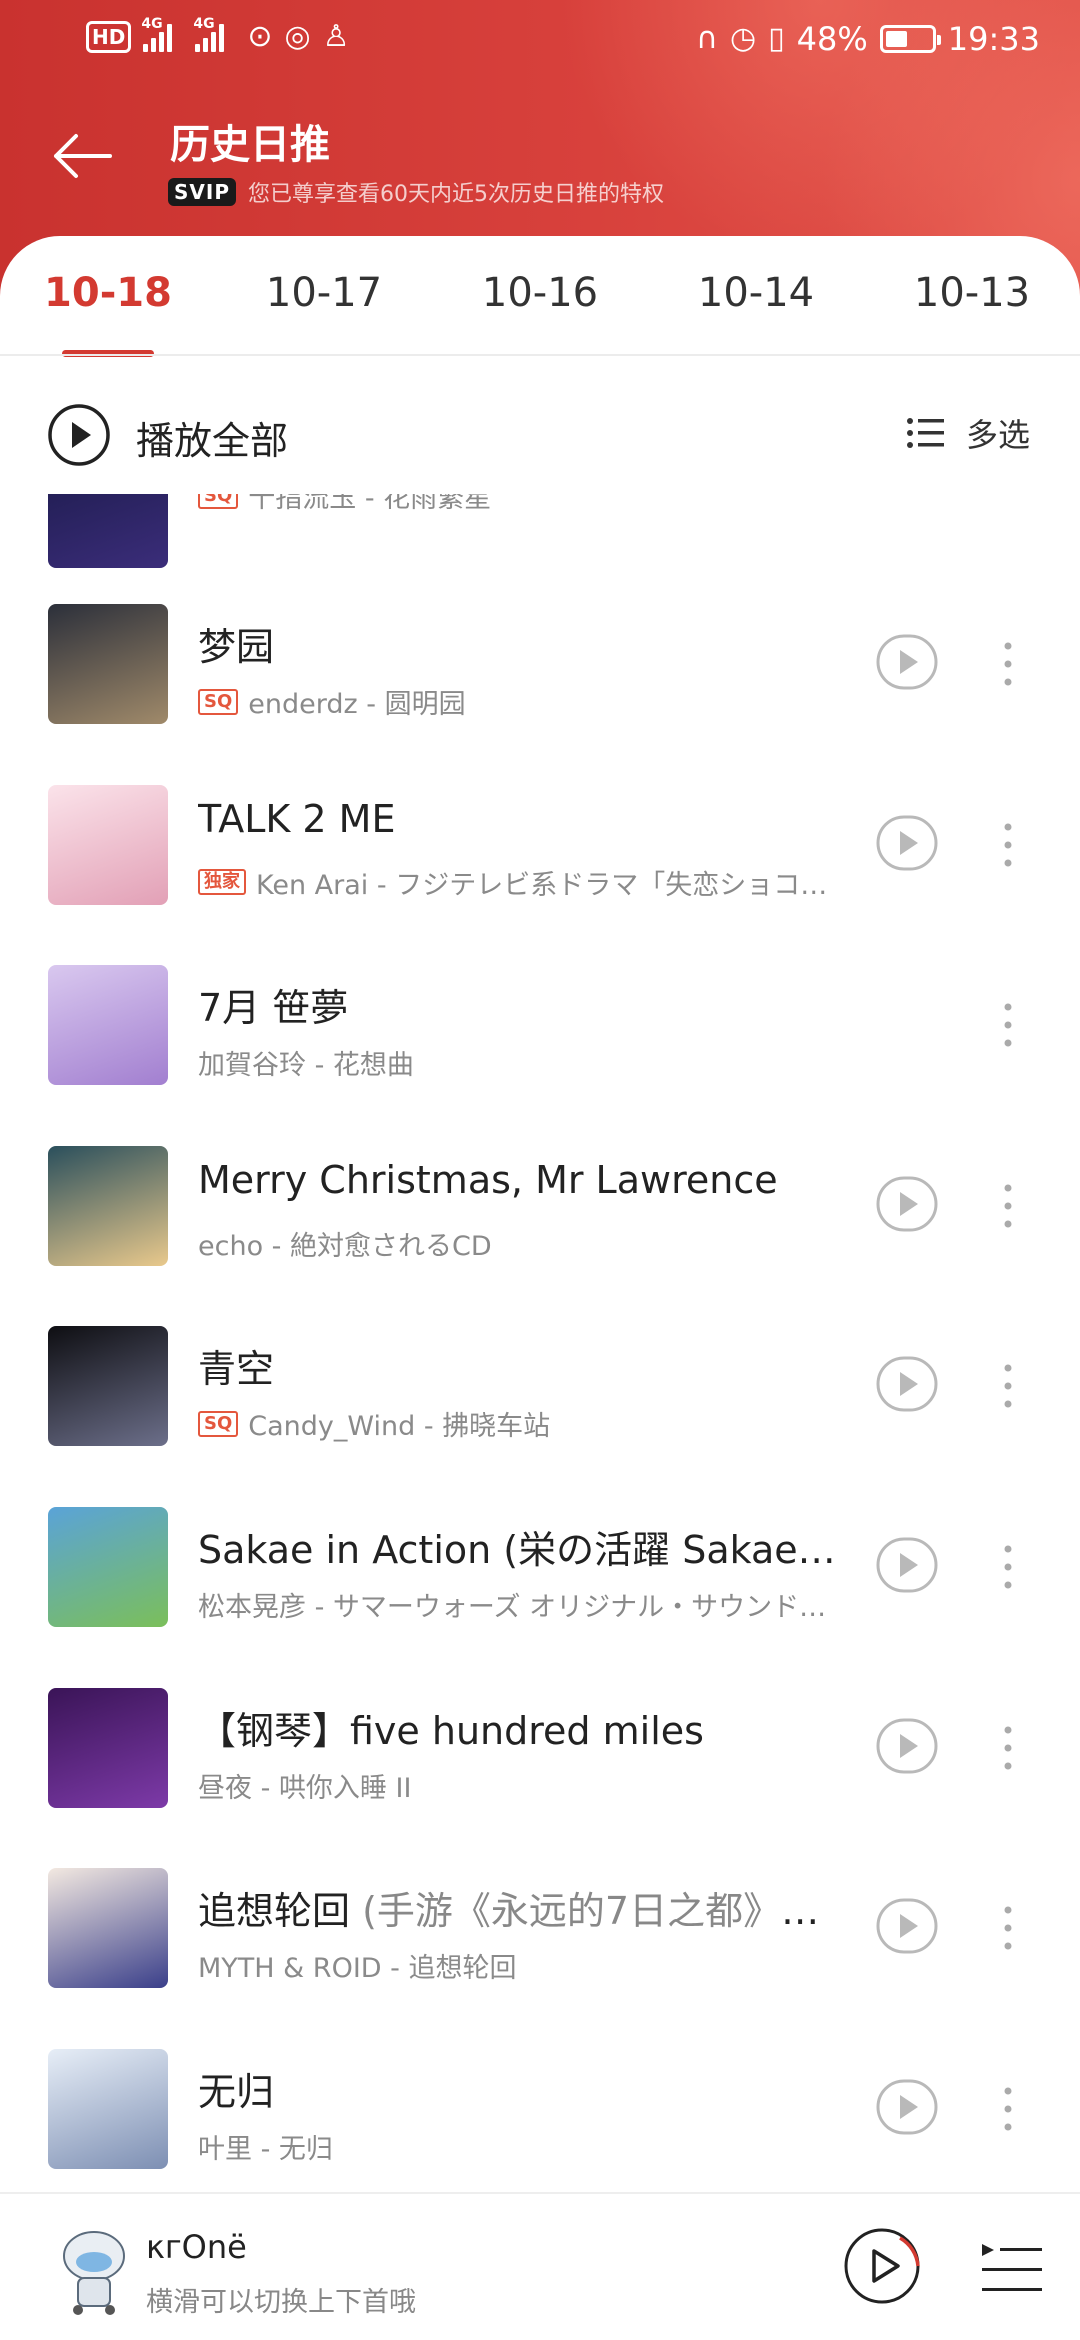 The image size is (1080, 2340). I want to click on song-row: 无归叶里 - 无归, so click(540, 2121).